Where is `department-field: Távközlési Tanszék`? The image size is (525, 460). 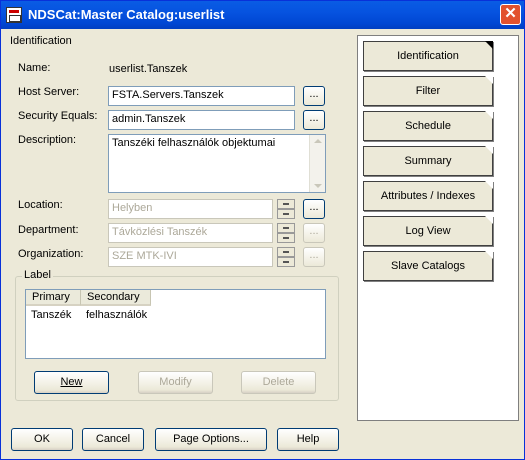 department-field: Távközlési Tanszék is located at coordinates (190, 233).